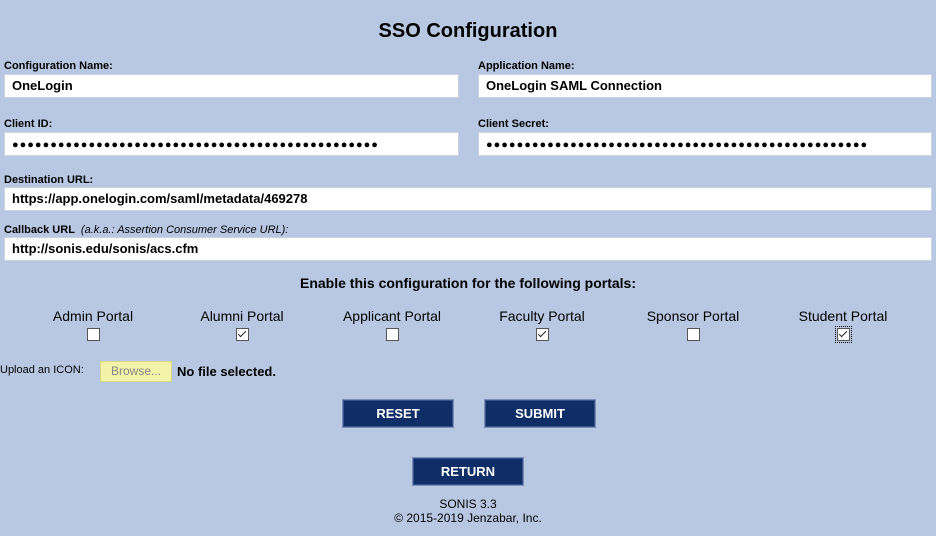 Image resolution: width=936 pixels, height=536 pixels. I want to click on portal-student: Student Portal, so click(843, 327).